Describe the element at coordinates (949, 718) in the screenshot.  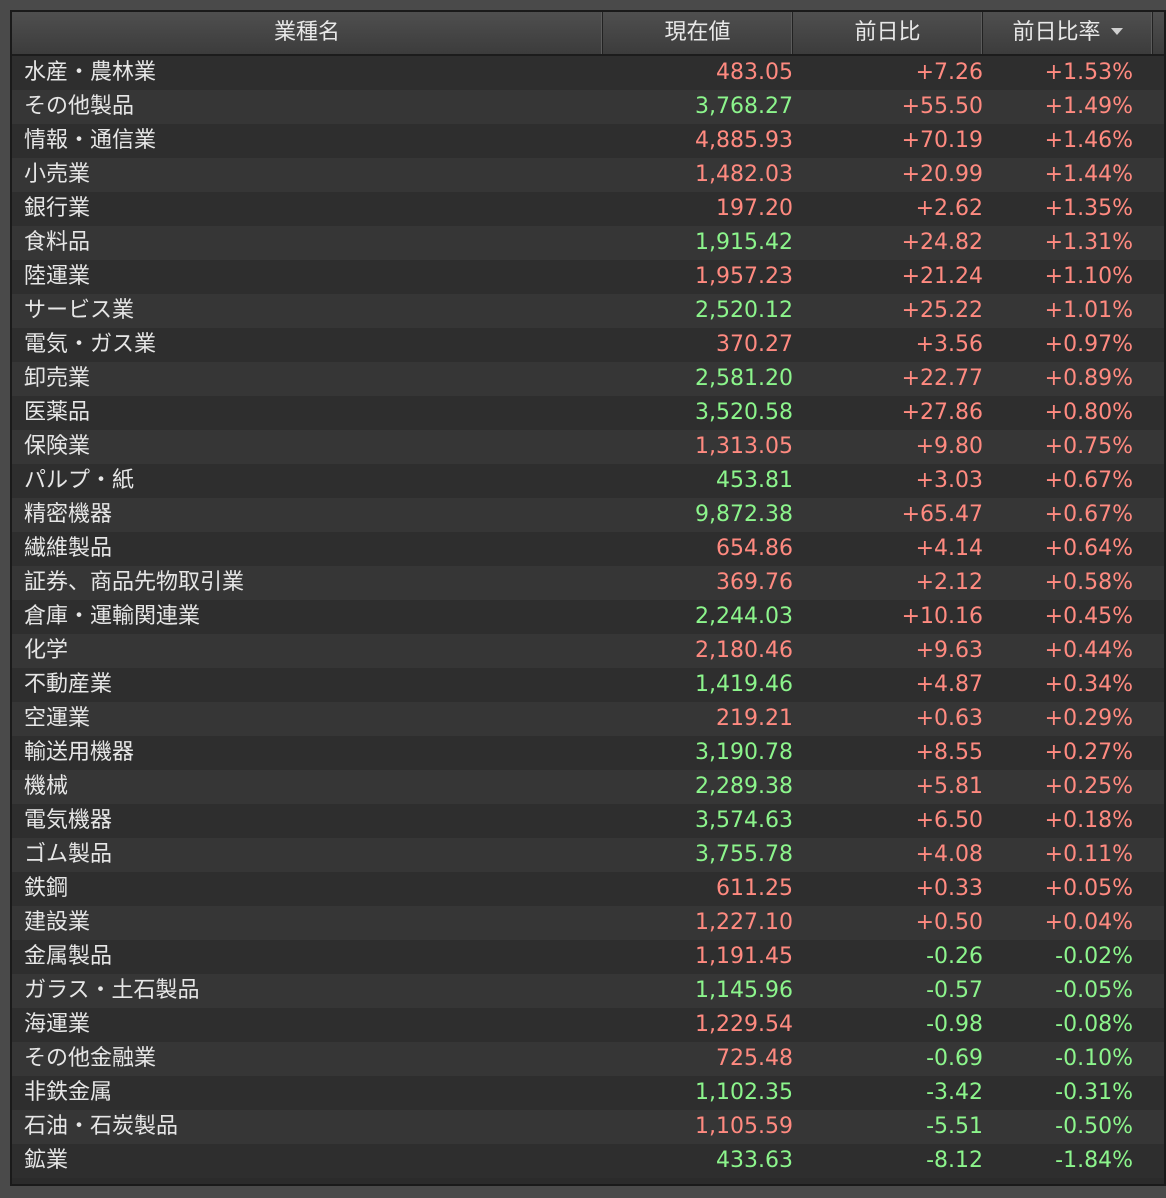
I see `price-change: +0.63` at that location.